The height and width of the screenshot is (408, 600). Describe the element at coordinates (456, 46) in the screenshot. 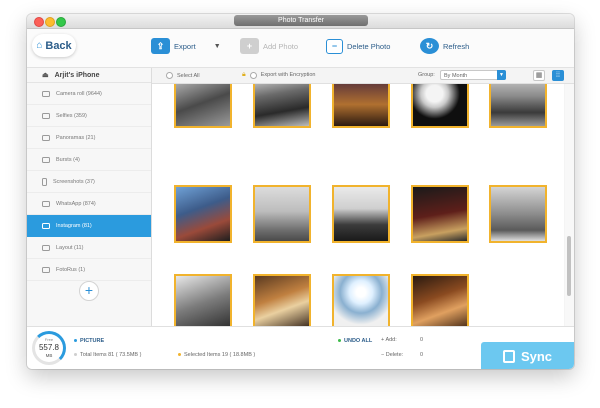

I see `refresh-label: Refresh` at that location.